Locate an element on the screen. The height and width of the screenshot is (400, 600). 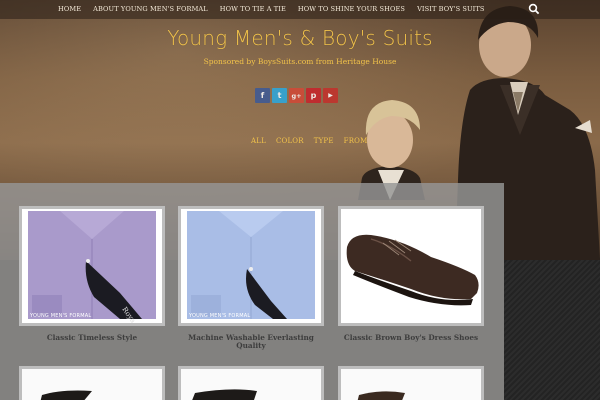
twitter-icon: t is located at coordinates (279, 95).